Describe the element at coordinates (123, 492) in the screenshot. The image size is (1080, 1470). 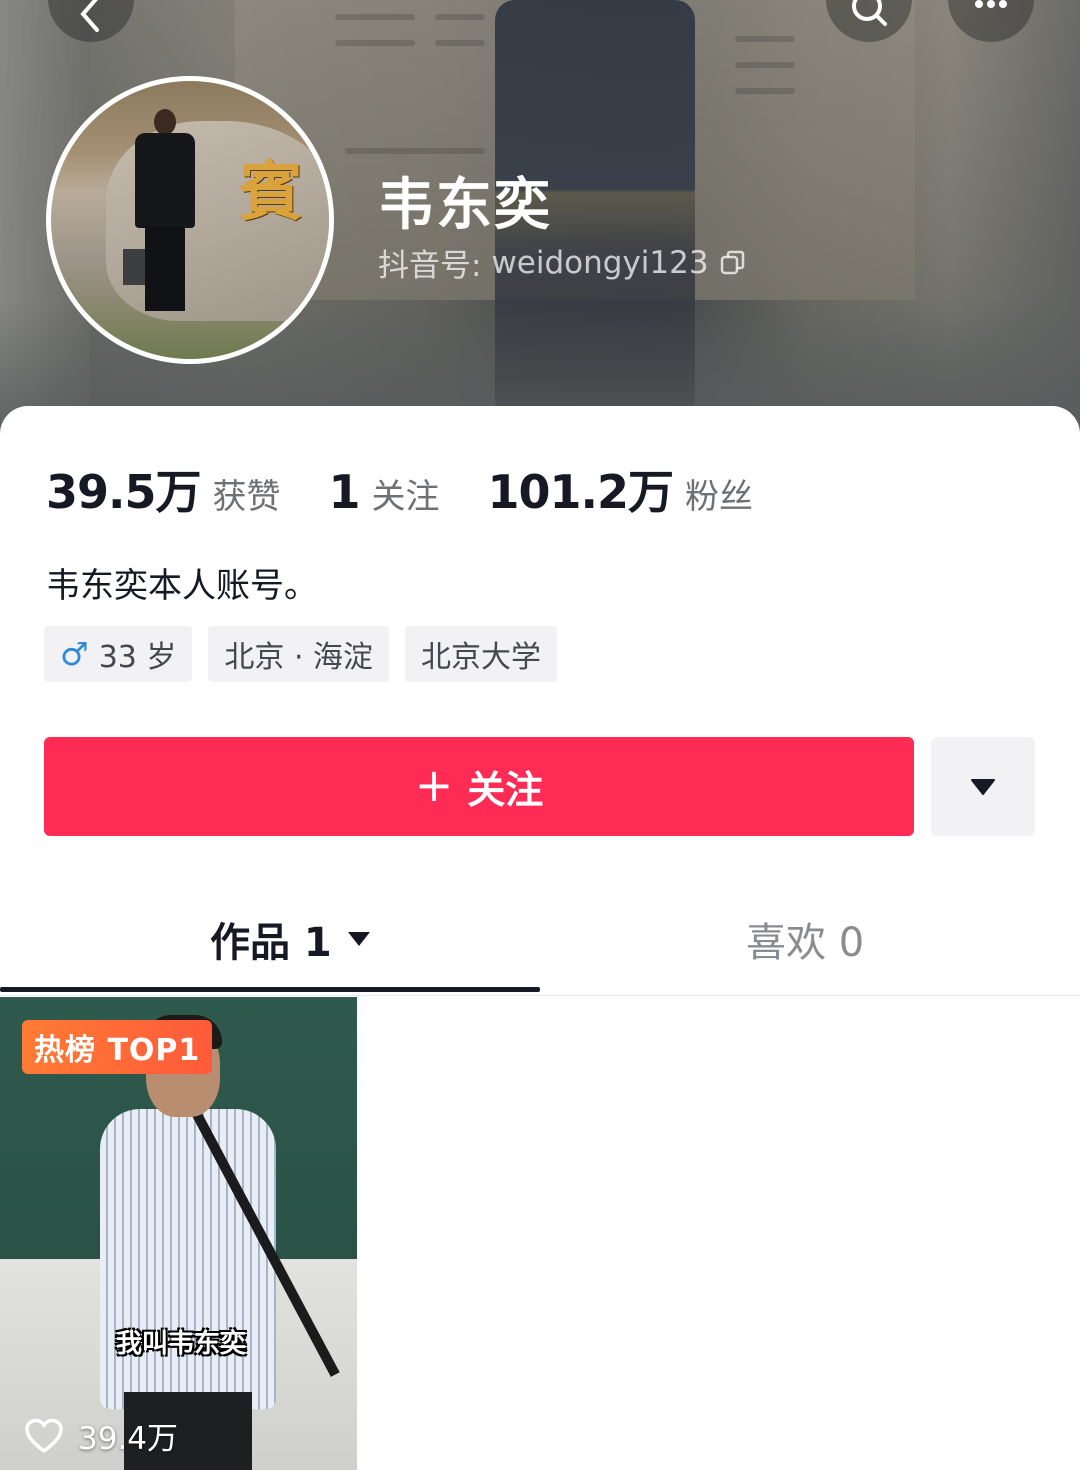
I see `stat-value: 39.5万` at that location.